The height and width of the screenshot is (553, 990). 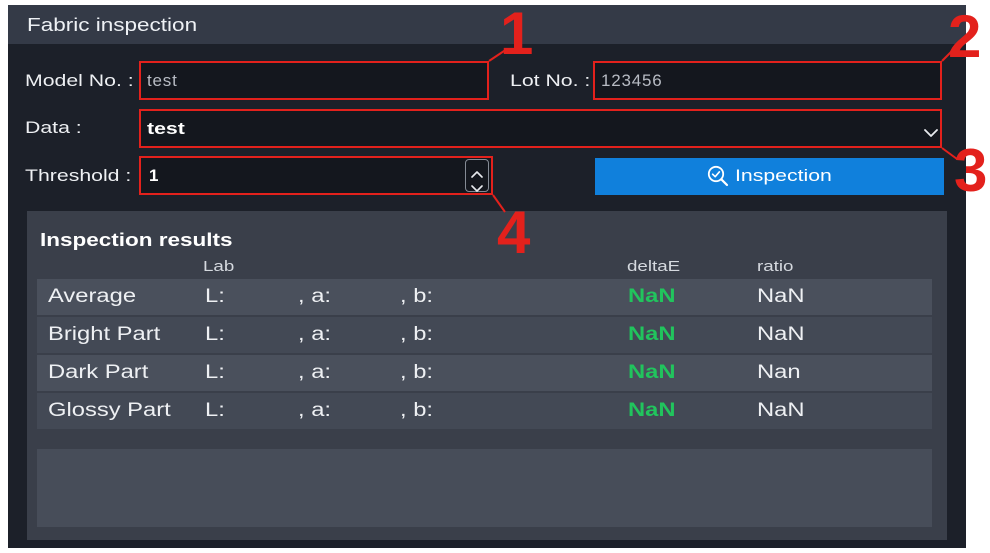 What do you see at coordinates (775, 266) in the screenshot?
I see `column-header-ratio: ratio` at bounding box center [775, 266].